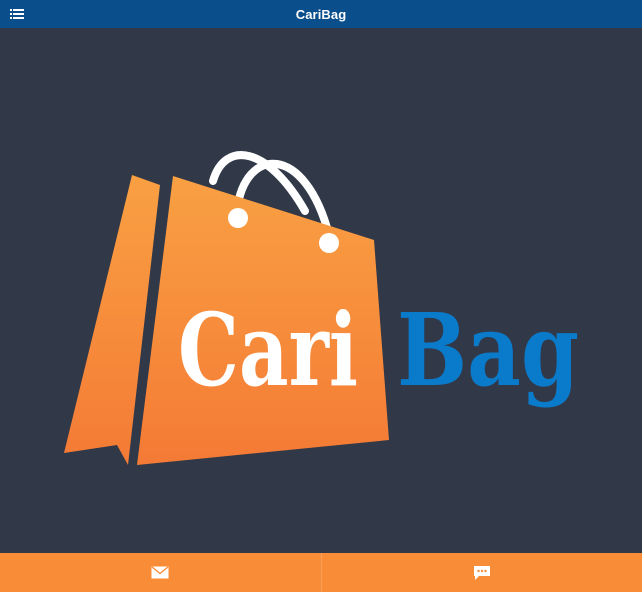 The width and height of the screenshot is (642, 592). I want to click on chat-icon, so click(481, 572).